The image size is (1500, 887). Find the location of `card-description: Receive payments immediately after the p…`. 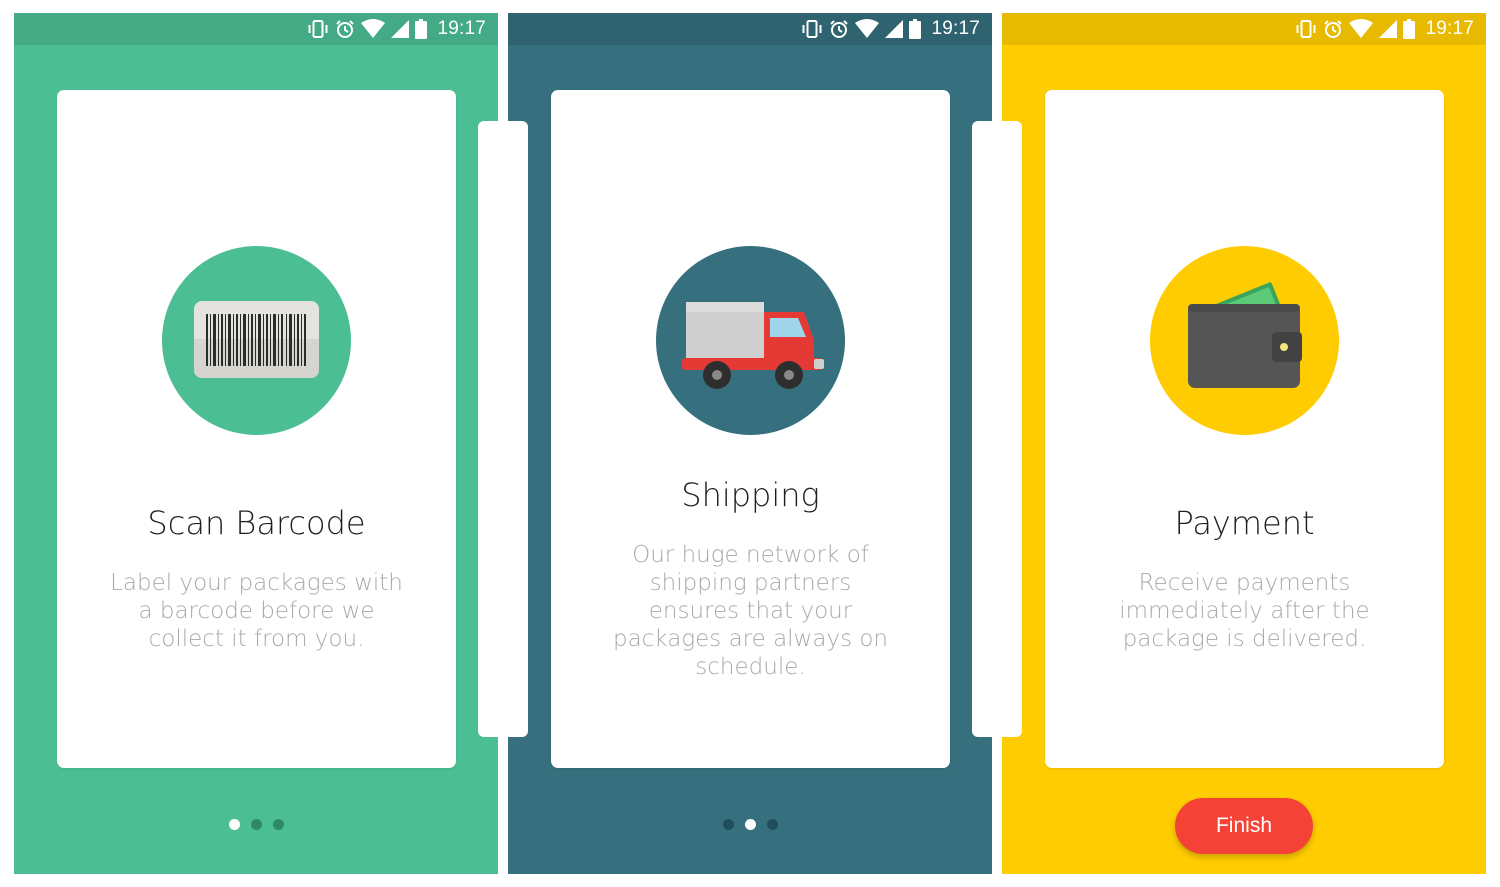

card-description: Receive payments immediately after the p… is located at coordinates (1244, 611).